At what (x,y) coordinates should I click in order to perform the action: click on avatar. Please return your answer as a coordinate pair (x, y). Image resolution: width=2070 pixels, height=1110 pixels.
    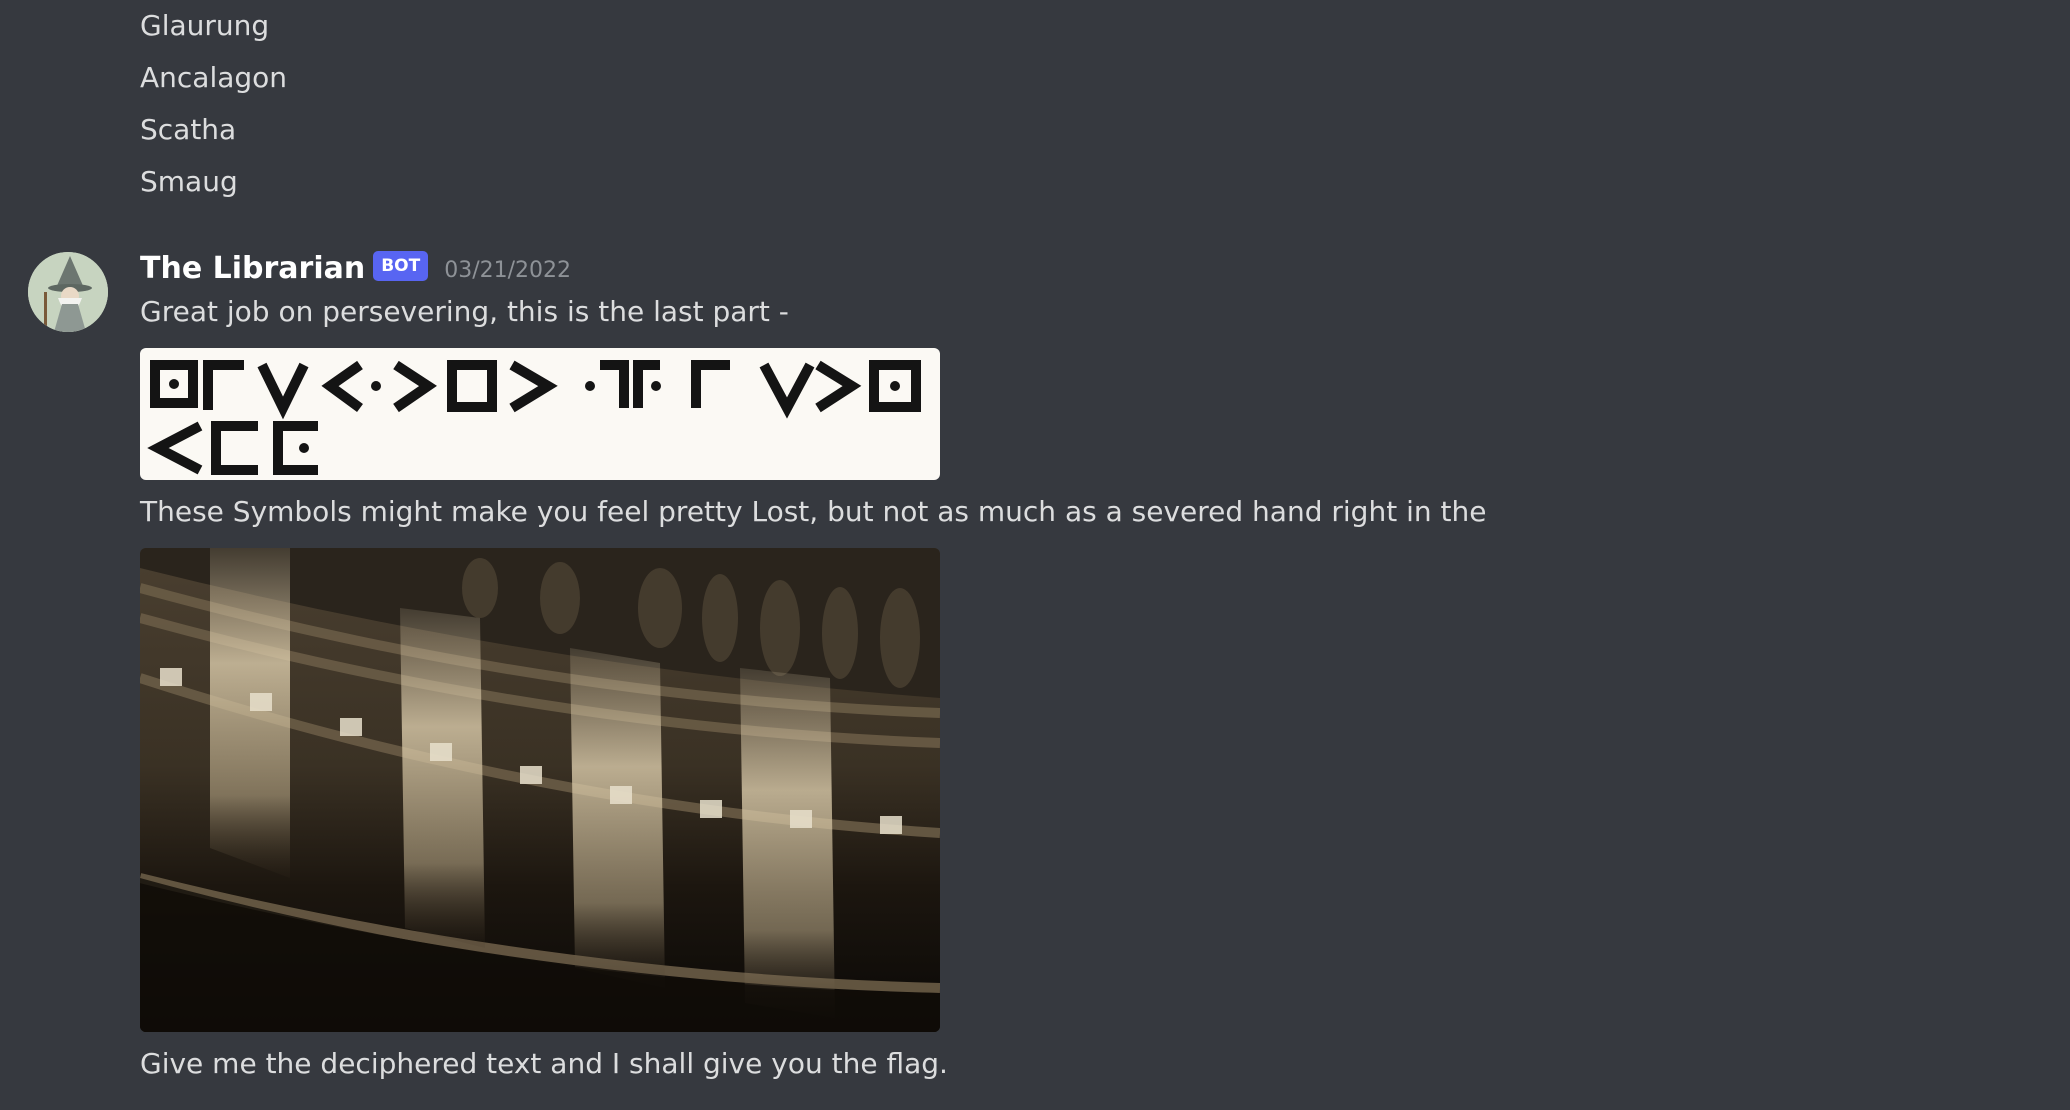
    Looking at the image, I should click on (68, 292).